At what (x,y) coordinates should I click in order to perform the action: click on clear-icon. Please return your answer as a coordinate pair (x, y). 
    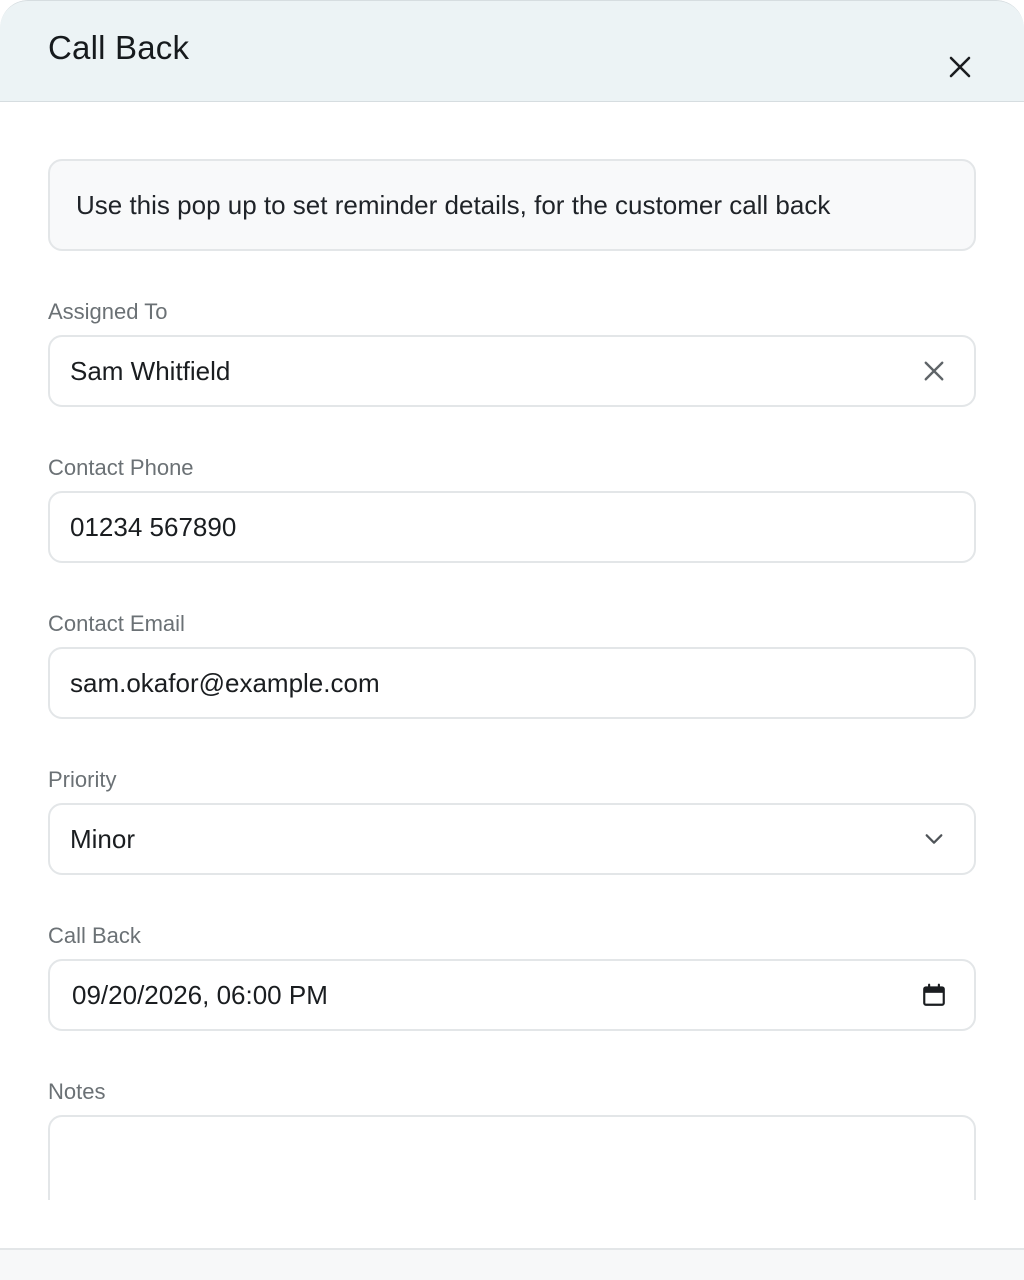
    Looking at the image, I should click on (934, 371).